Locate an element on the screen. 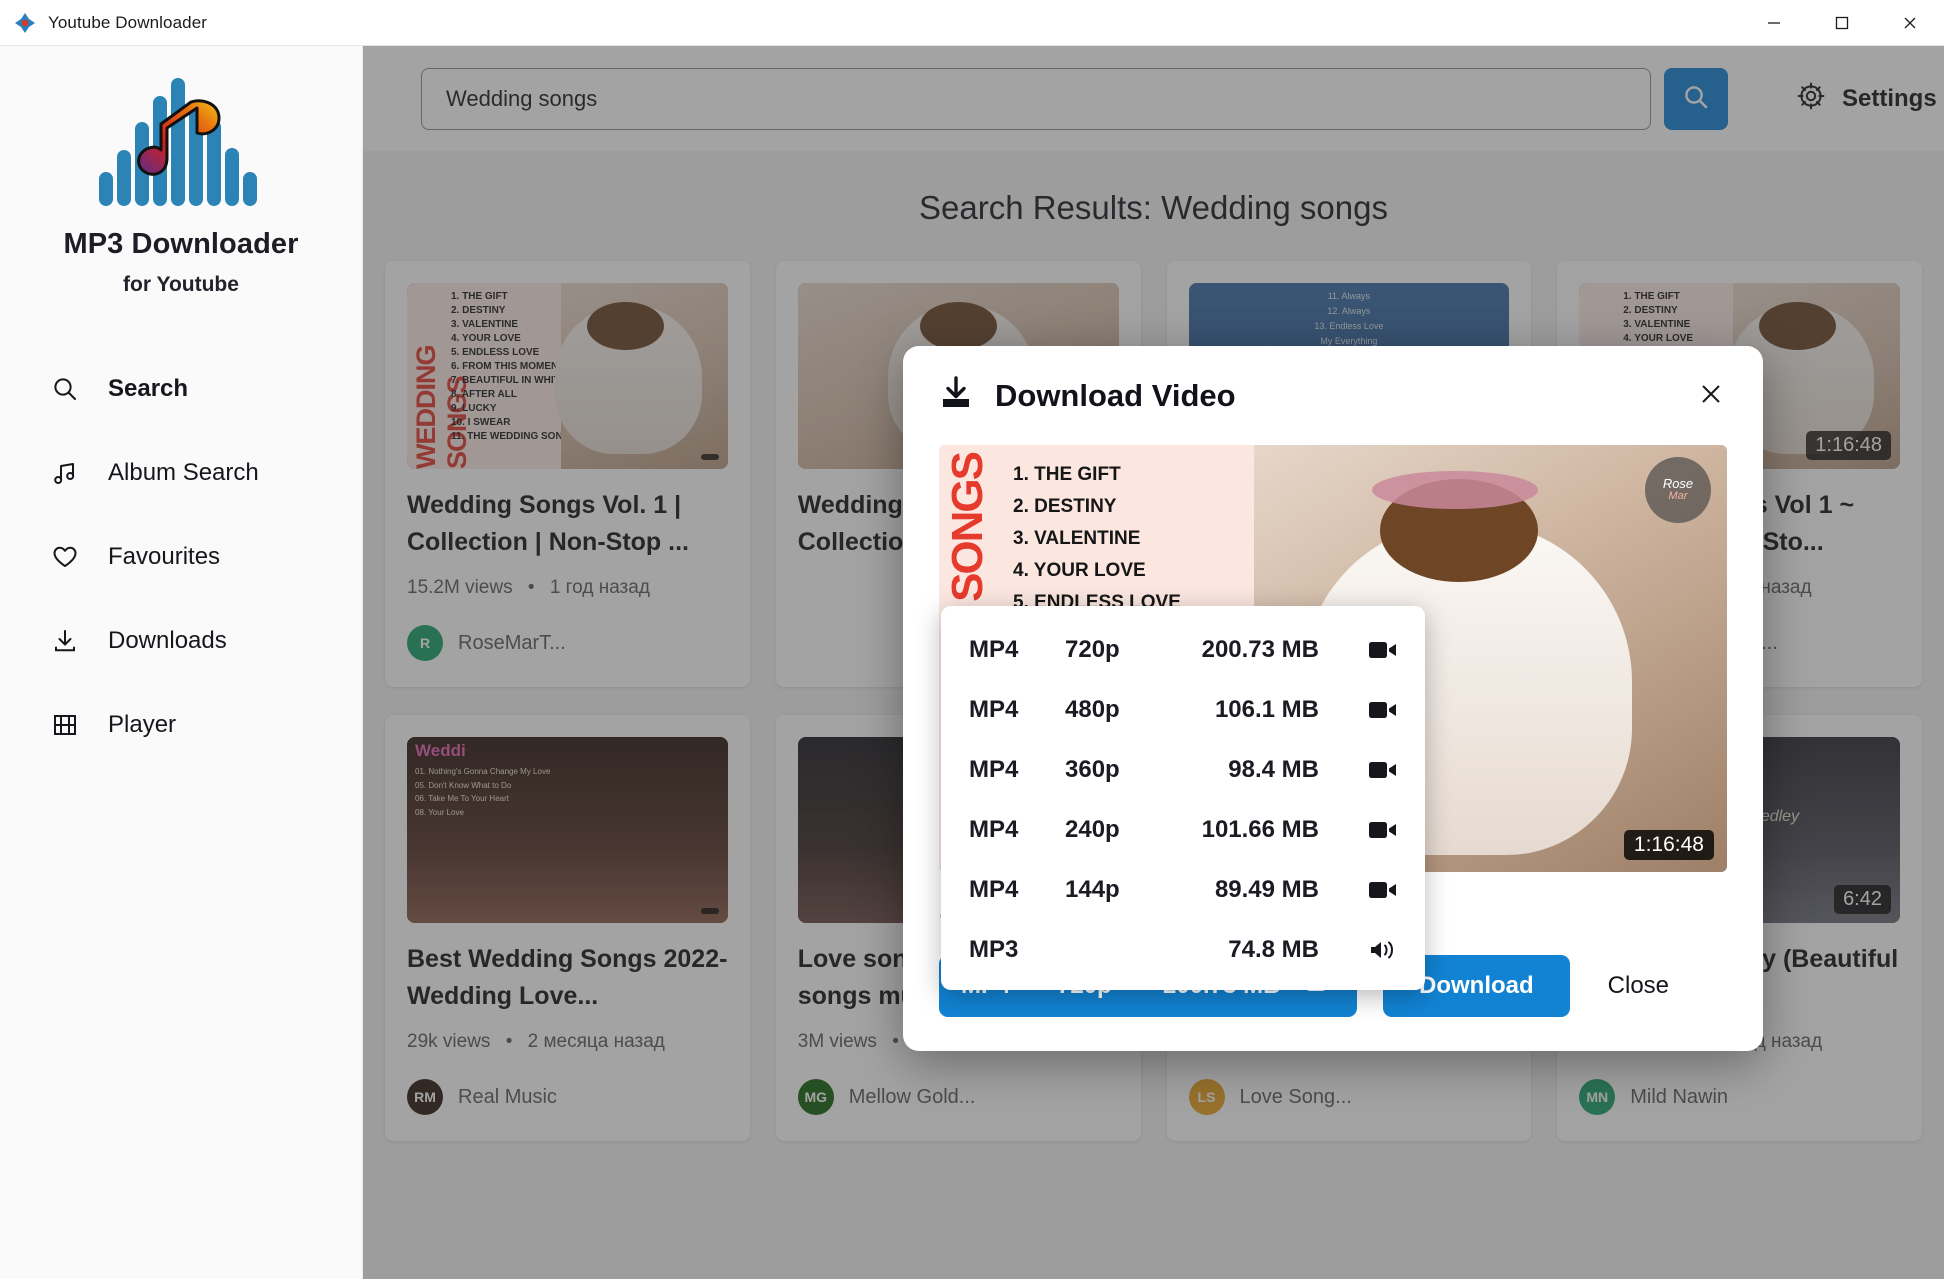 The width and height of the screenshot is (1944, 1279). window-titlebar: Youtube Downloader is located at coordinates (972, 23).